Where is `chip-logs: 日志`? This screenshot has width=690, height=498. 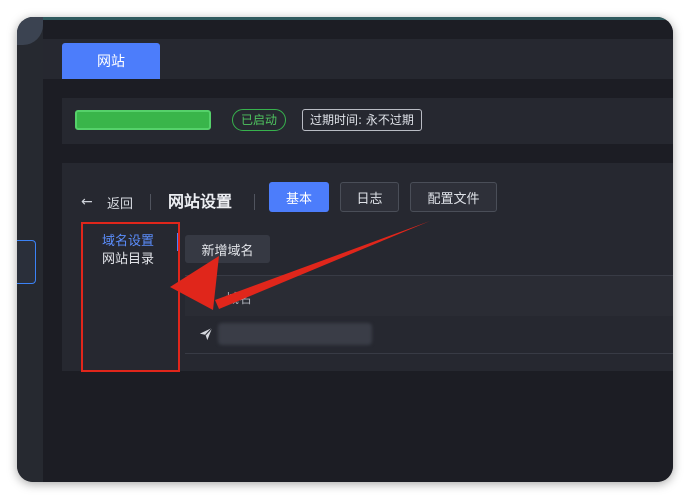
chip-logs: 日志 is located at coordinates (369, 197).